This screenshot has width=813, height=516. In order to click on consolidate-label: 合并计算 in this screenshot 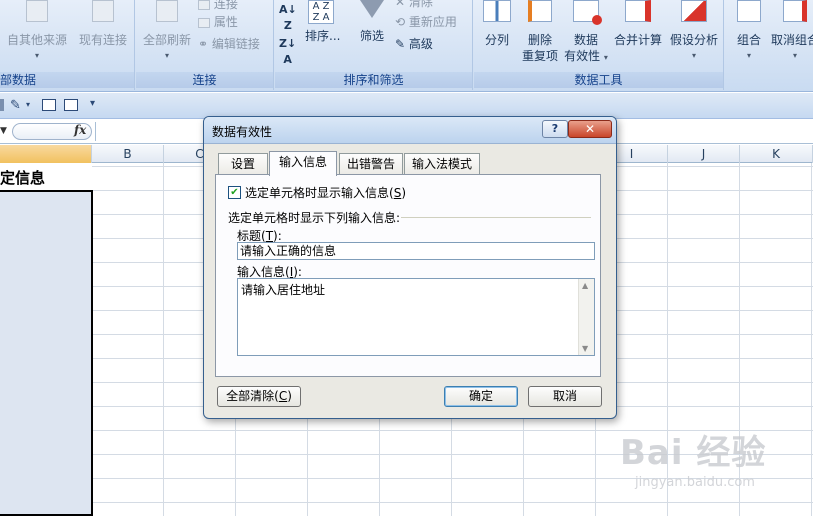, I will do `click(637, 40)`.